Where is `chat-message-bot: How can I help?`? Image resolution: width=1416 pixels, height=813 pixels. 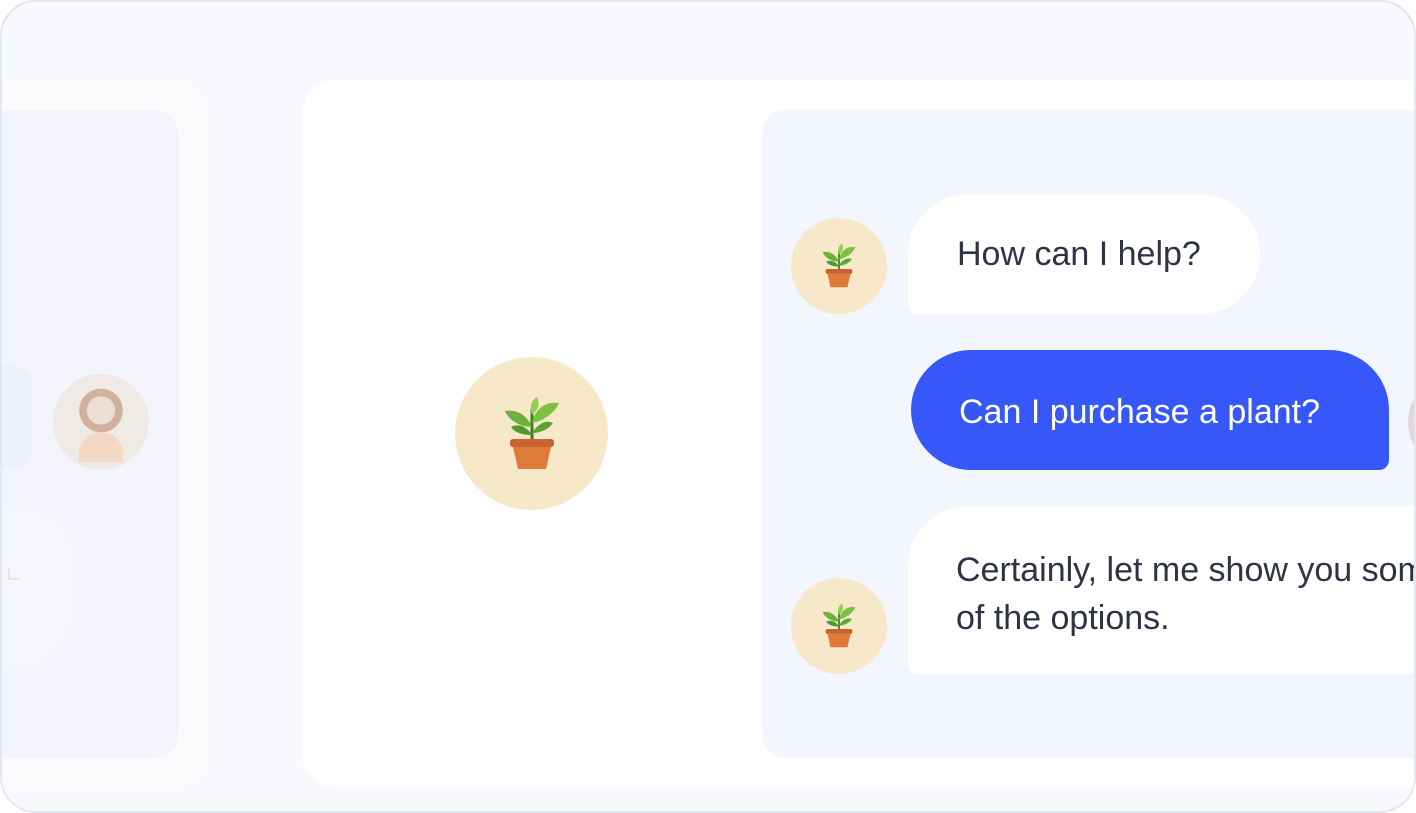
chat-message-bot: How can I help? is located at coordinates (1084, 254).